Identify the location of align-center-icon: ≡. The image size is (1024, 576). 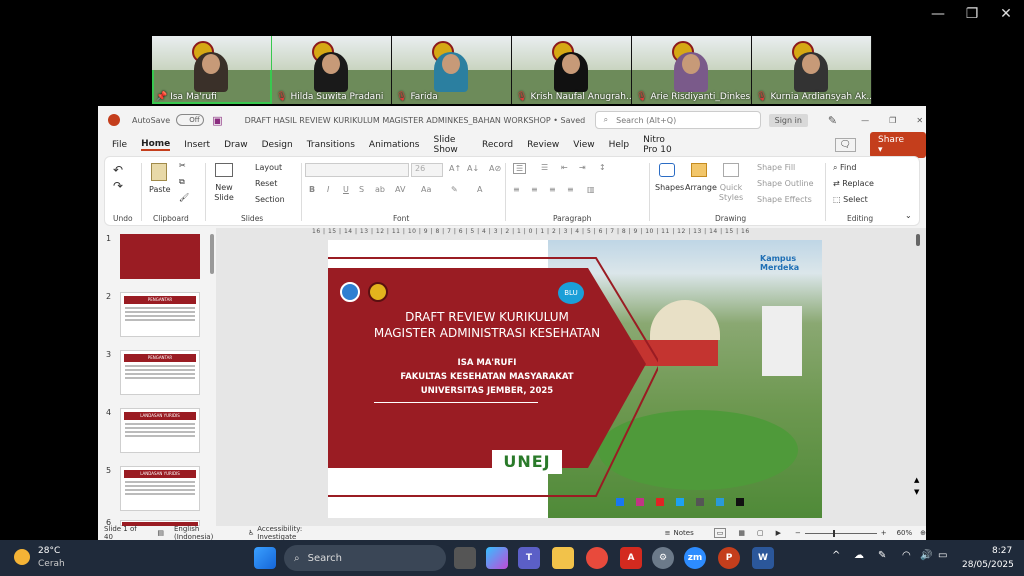
(534, 189).